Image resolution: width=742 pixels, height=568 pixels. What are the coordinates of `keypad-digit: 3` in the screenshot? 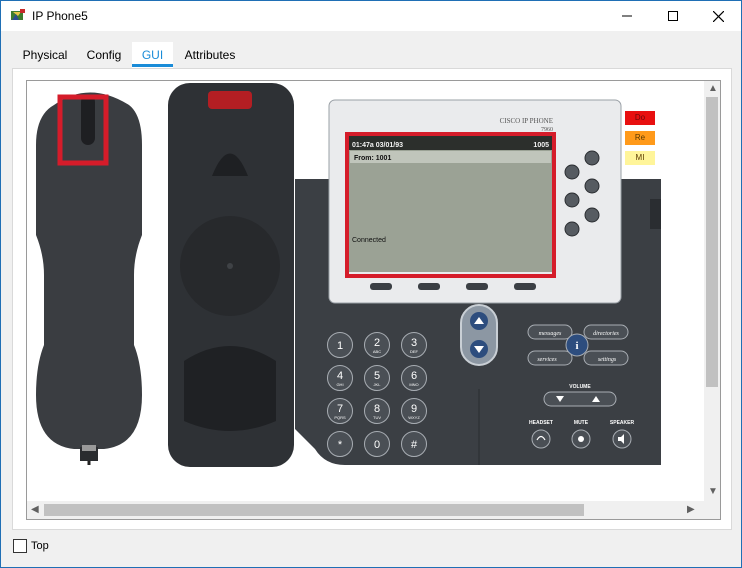 It's located at (414, 343).